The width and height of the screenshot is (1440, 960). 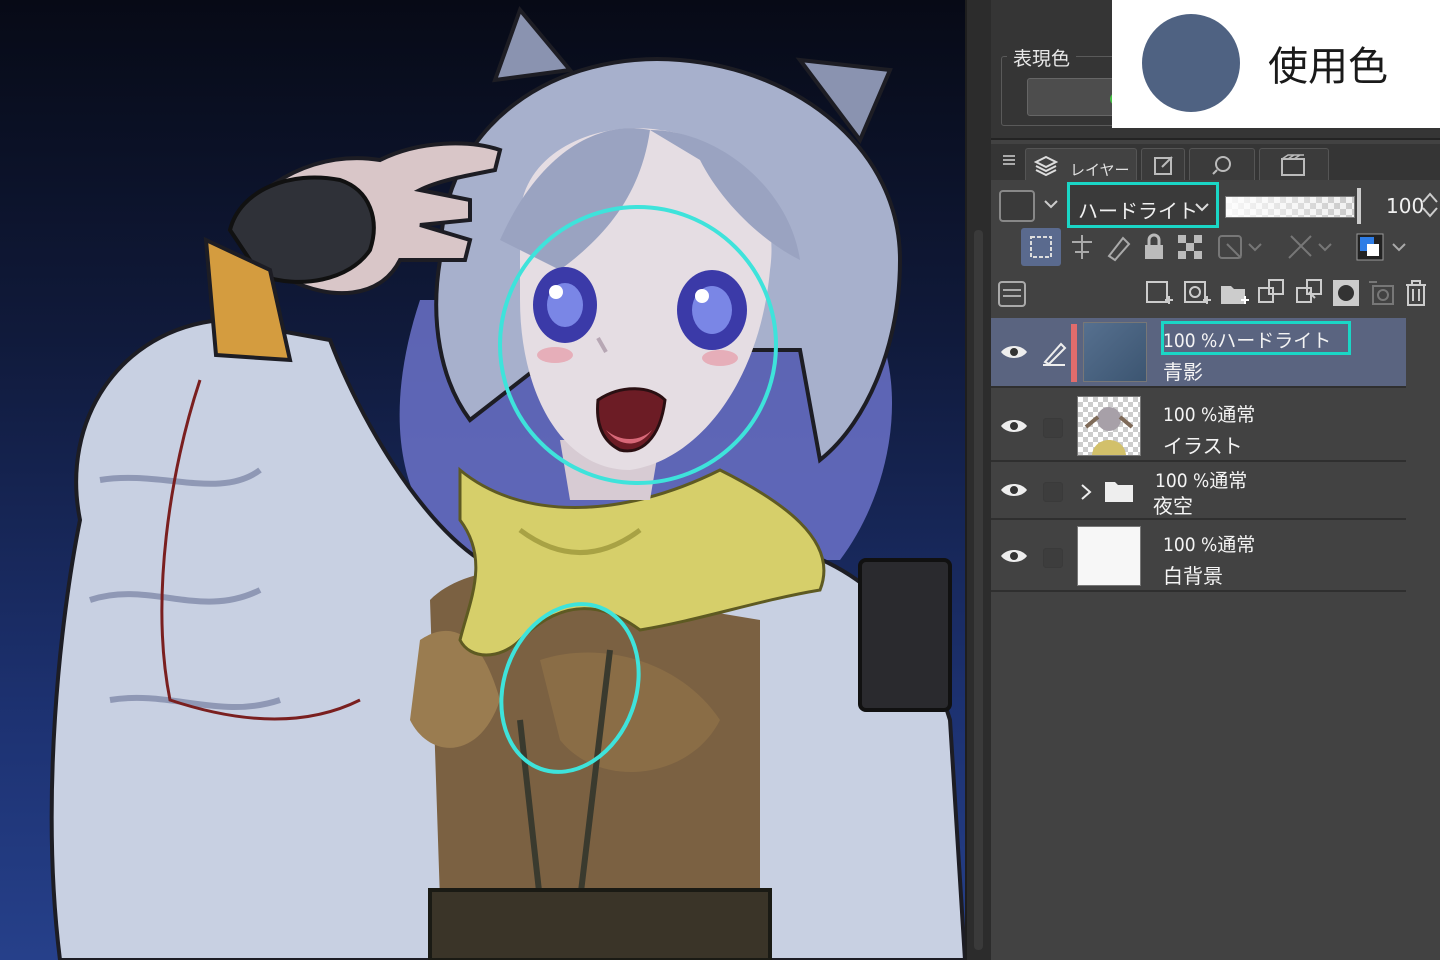 What do you see at coordinates (1017, 206) in the screenshot?
I see `layer-color-box` at bounding box center [1017, 206].